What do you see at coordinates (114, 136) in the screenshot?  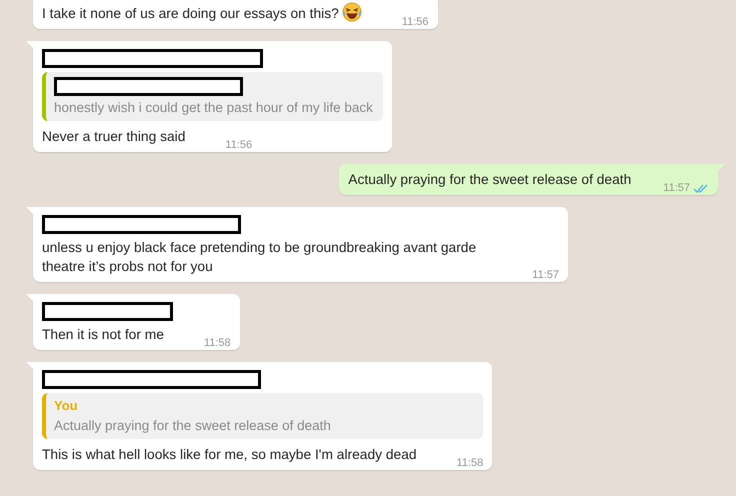 I see `message-text: Never a truer thing said` at bounding box center [114, 136].